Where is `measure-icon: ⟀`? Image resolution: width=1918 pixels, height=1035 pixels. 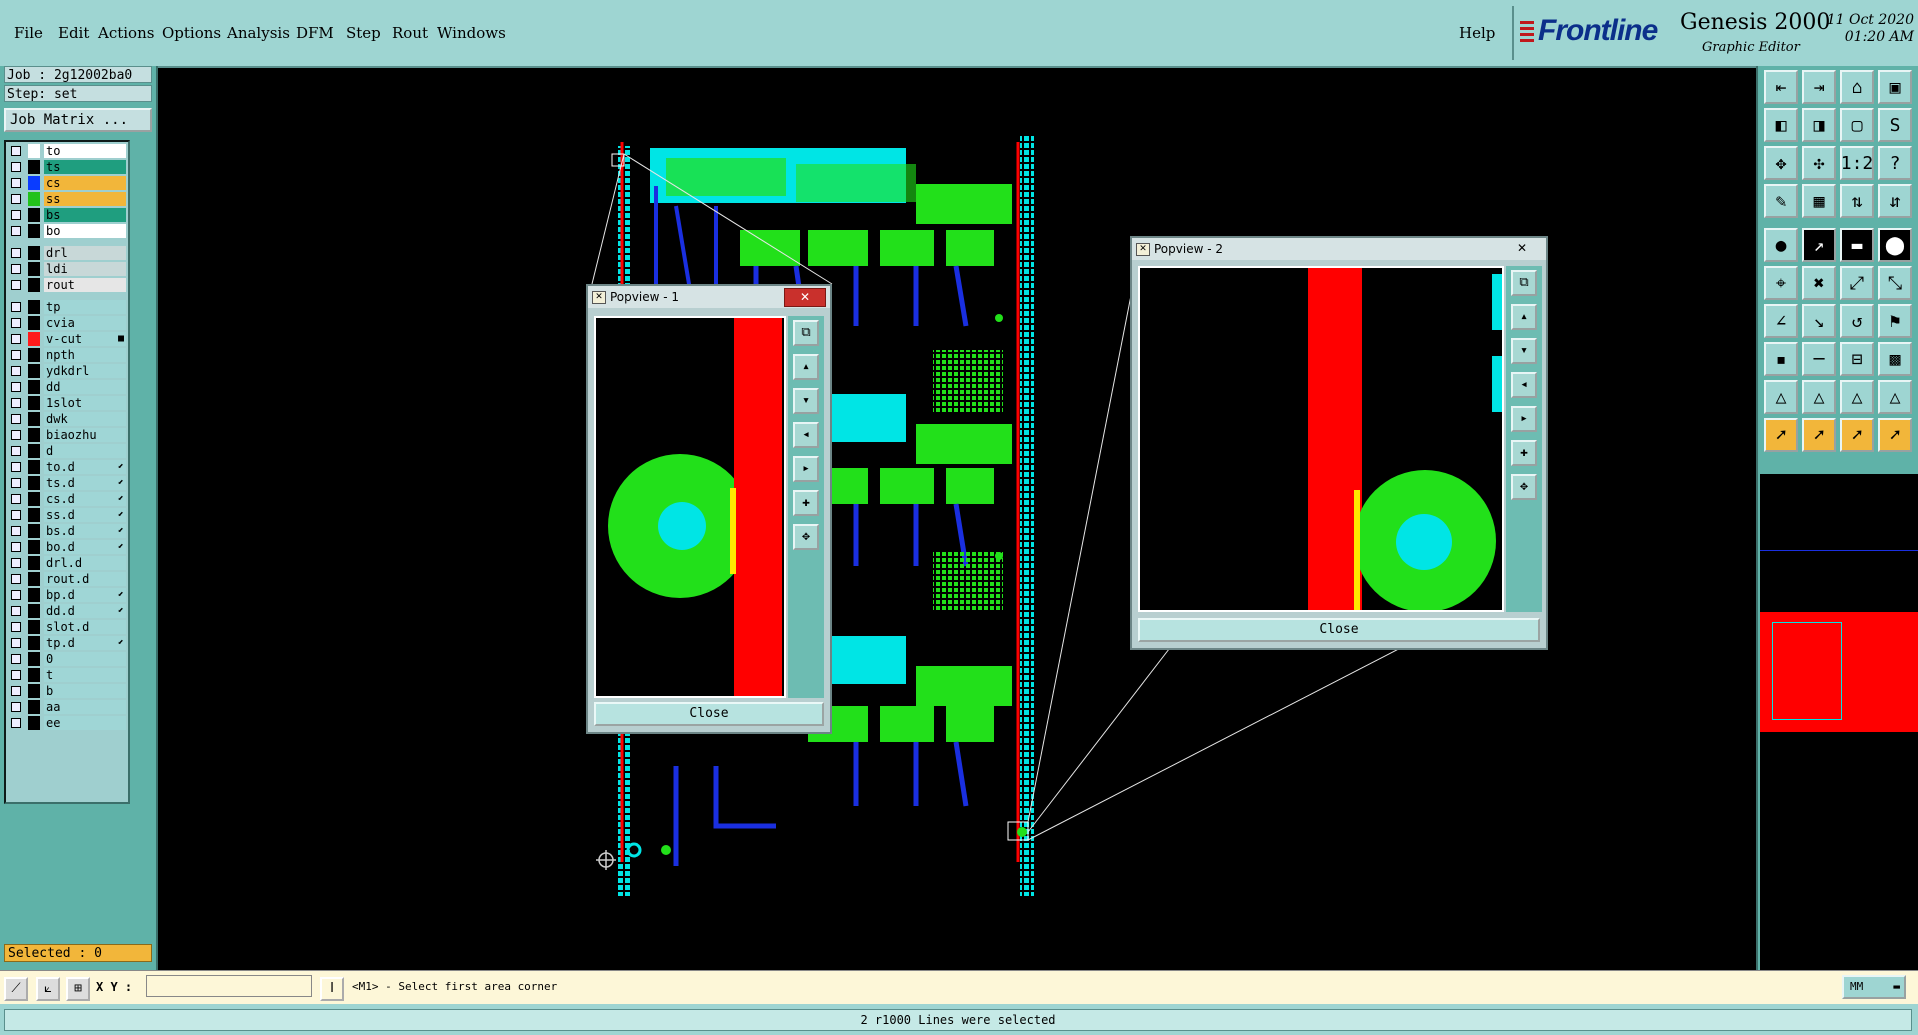 measure-icon: ⟀ is located at coordinates (48, 989).